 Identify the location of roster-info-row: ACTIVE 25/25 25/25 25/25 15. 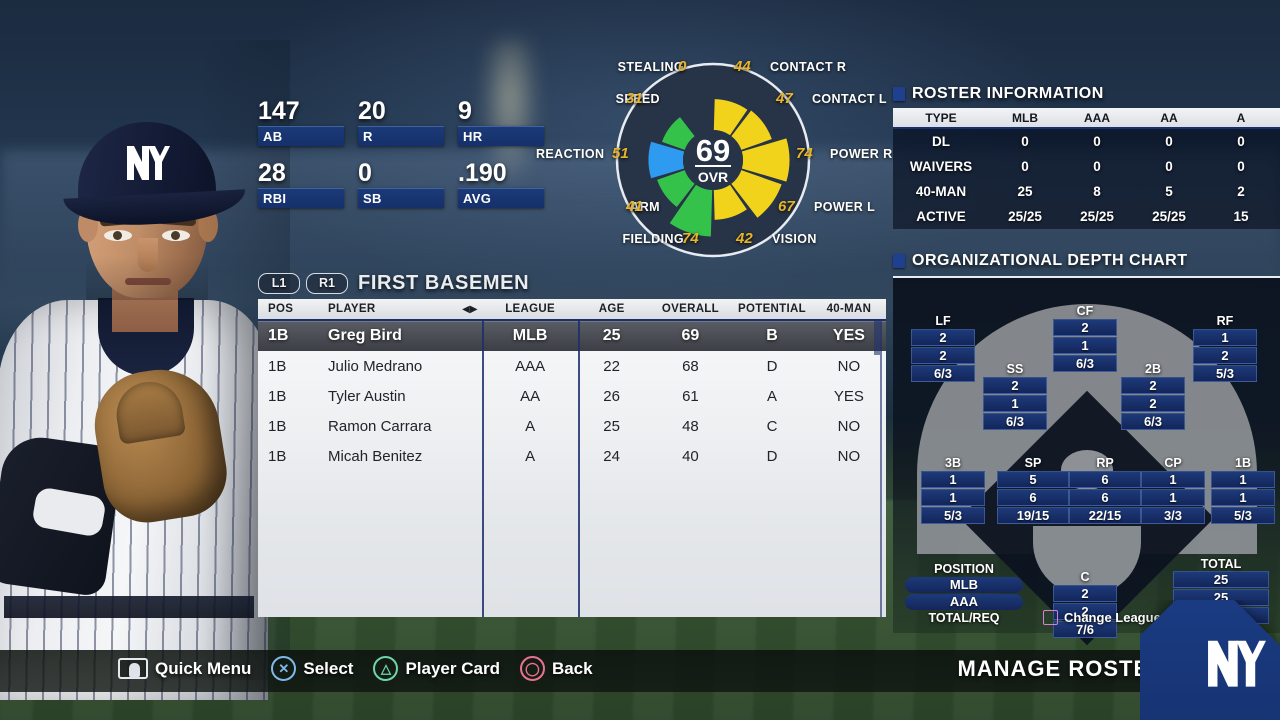
(1086, 216).